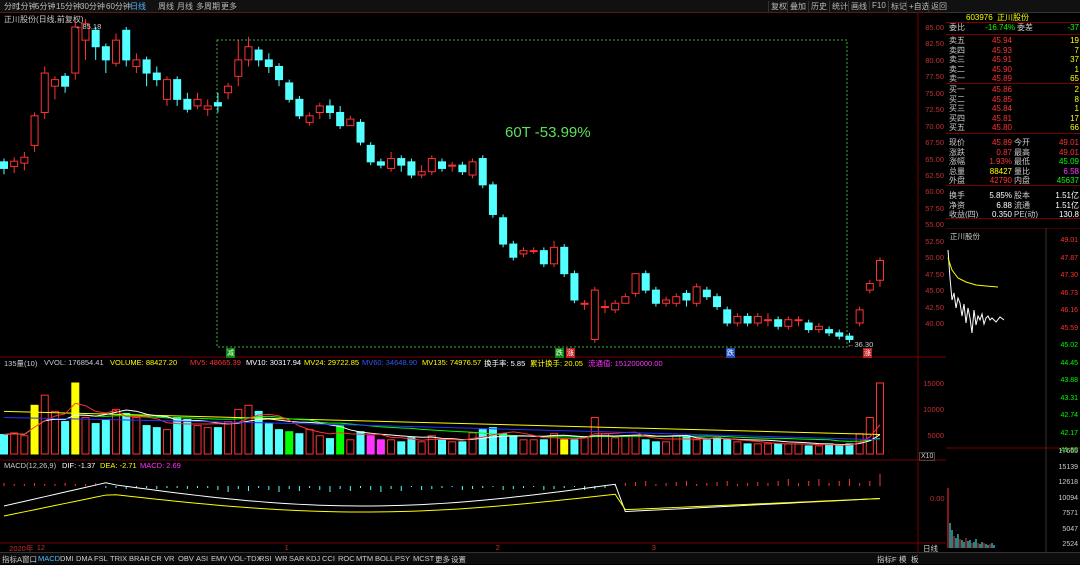 The image size is (1080, 565). What do you see at coordinates (570, 353) in the screenshot?
I see `event-marker-3: 涨` at bounding box center [570, 353].